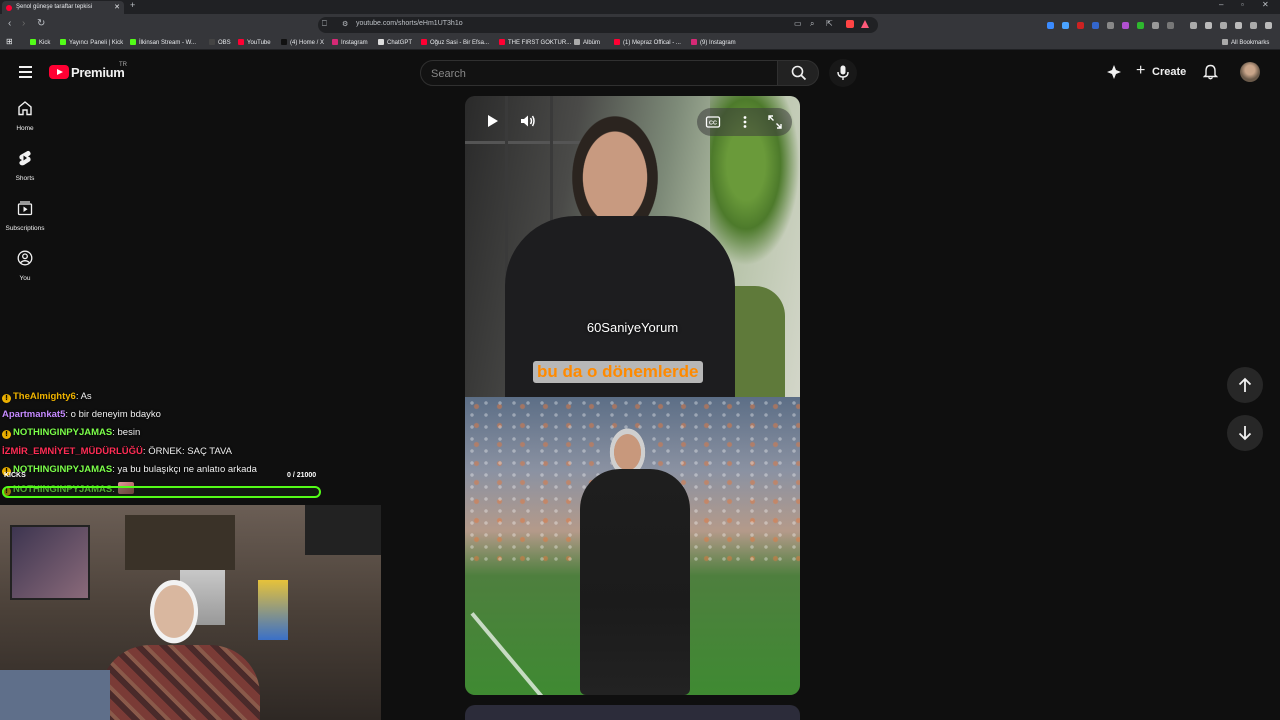 The height and width of the screenshot is (720, 1280). Describe the element at coordinates (640, 7) in the screenshot. I see `browser-tab-strip: Şenol güneşe taraftar tepkisi ✕ + – ▫ ✕` at that location.